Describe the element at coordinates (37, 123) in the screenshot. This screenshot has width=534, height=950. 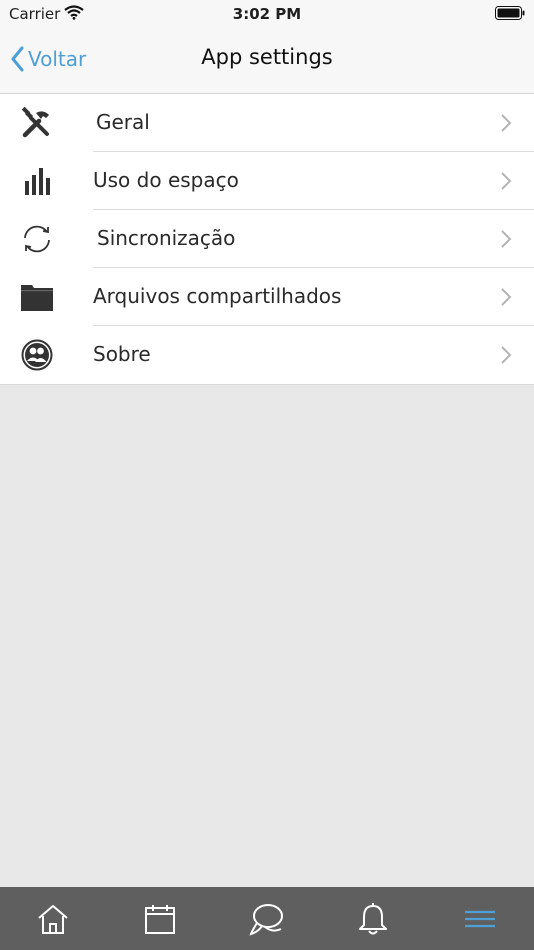
I see `tools-icon` at that location.